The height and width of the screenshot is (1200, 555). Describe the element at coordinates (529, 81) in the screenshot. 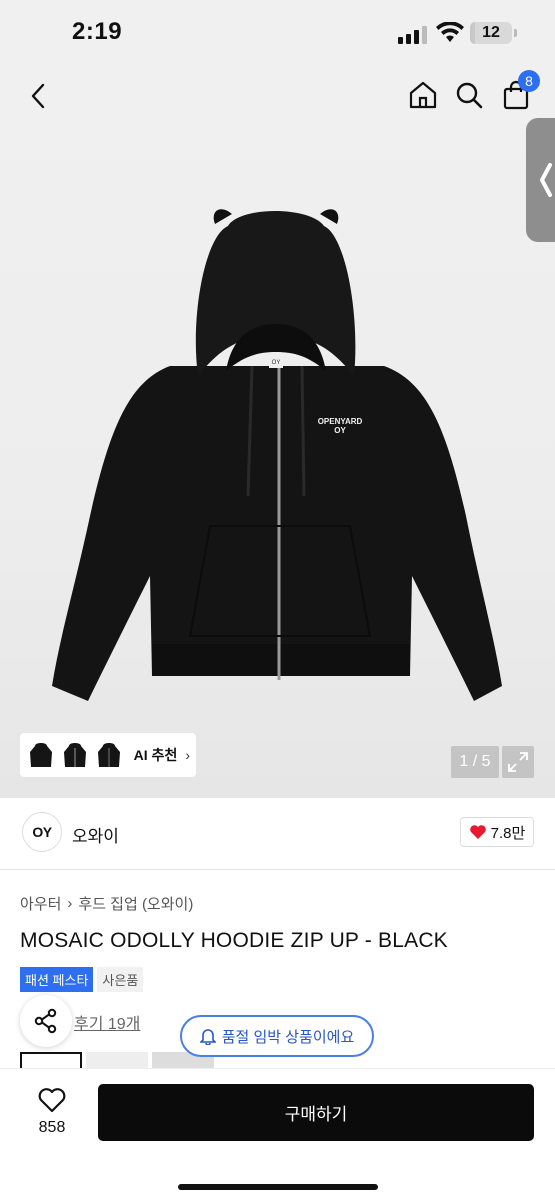

I see `cart-count-badge: 8` at that location.